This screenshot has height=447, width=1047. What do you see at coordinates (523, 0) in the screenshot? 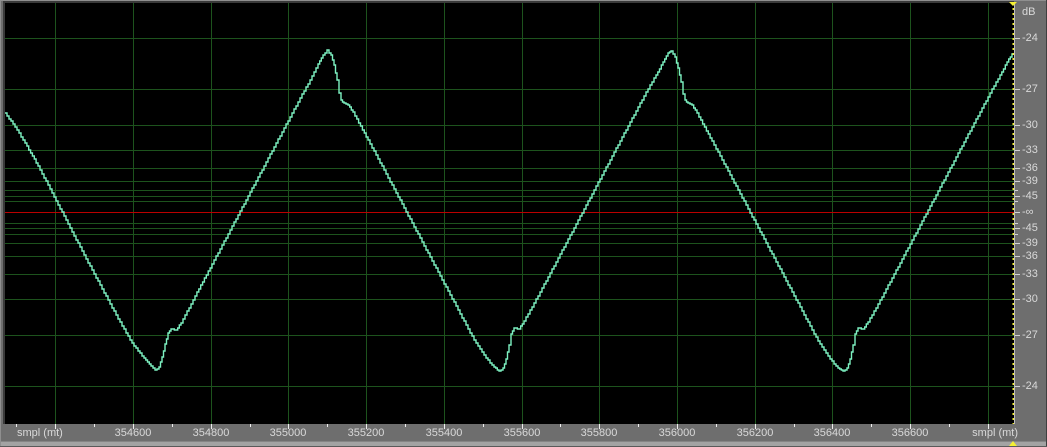
I see `window-edge-top` at bounding box center [523, 0].